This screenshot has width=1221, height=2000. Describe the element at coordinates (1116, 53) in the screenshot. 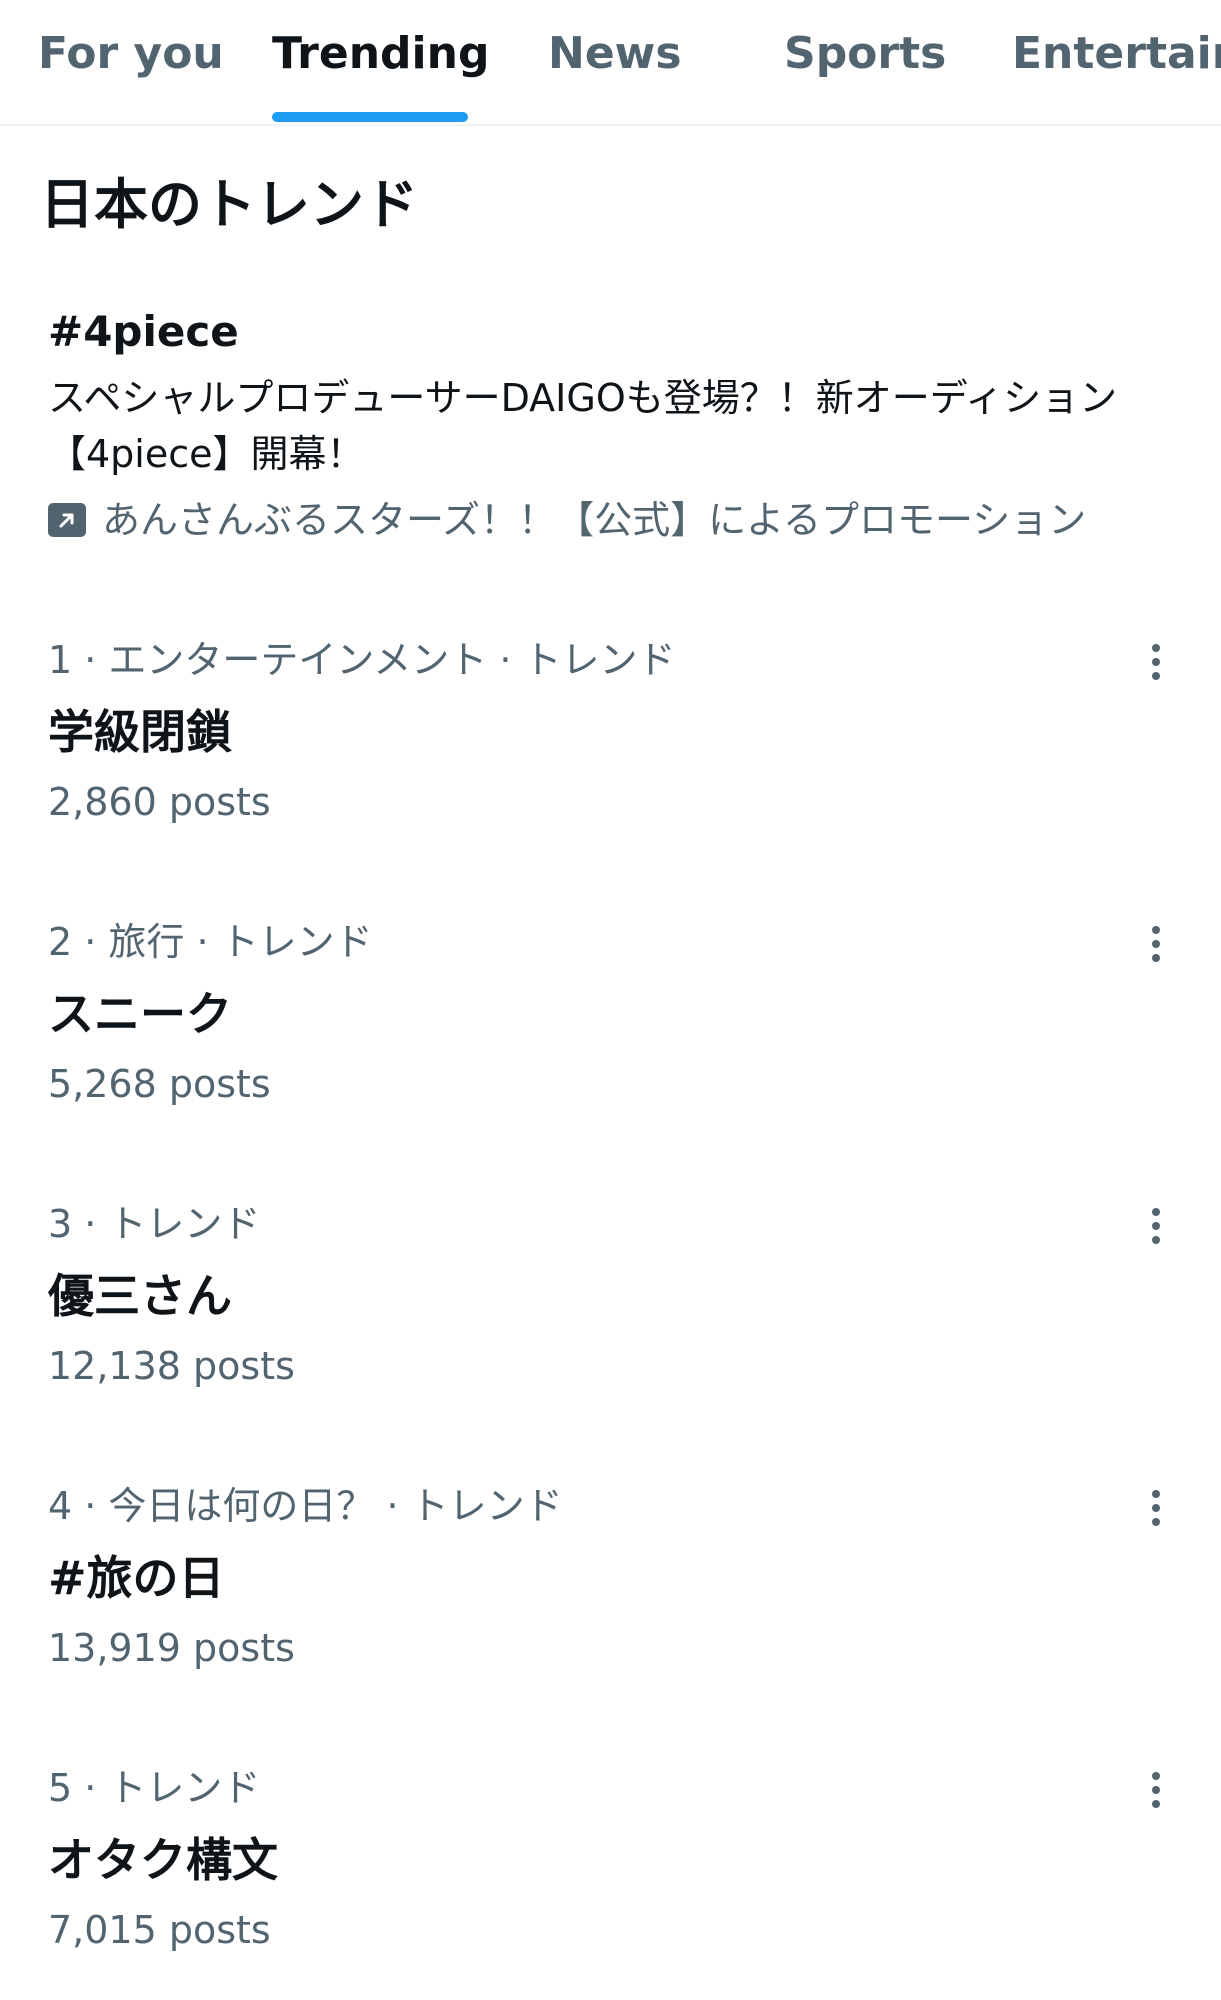

I see `tab-entertainment: Entertain` at that location.